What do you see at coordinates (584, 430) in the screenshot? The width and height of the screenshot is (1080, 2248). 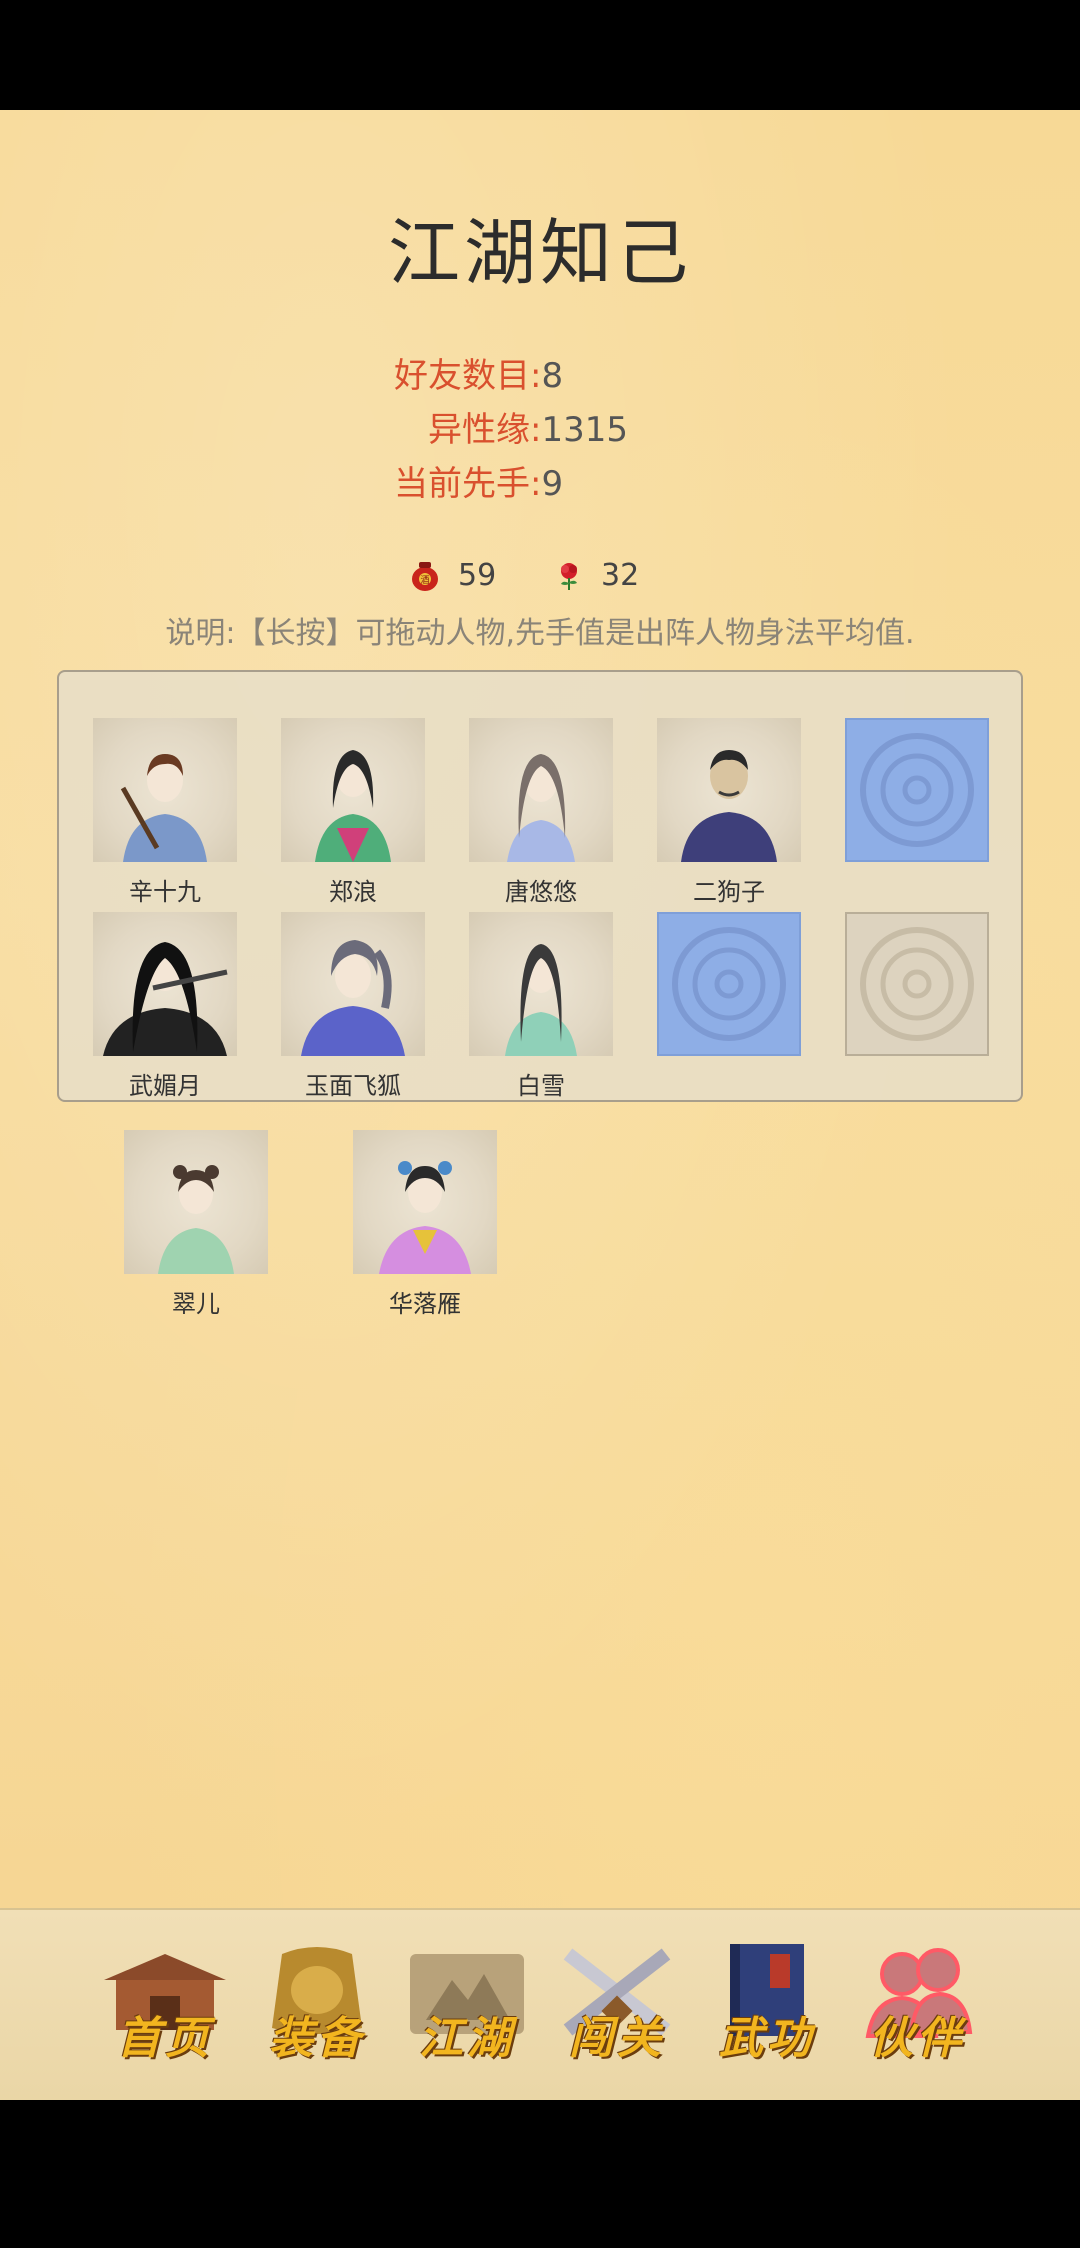 I see `charm-value: 1315` at bounding box center [584, 430].